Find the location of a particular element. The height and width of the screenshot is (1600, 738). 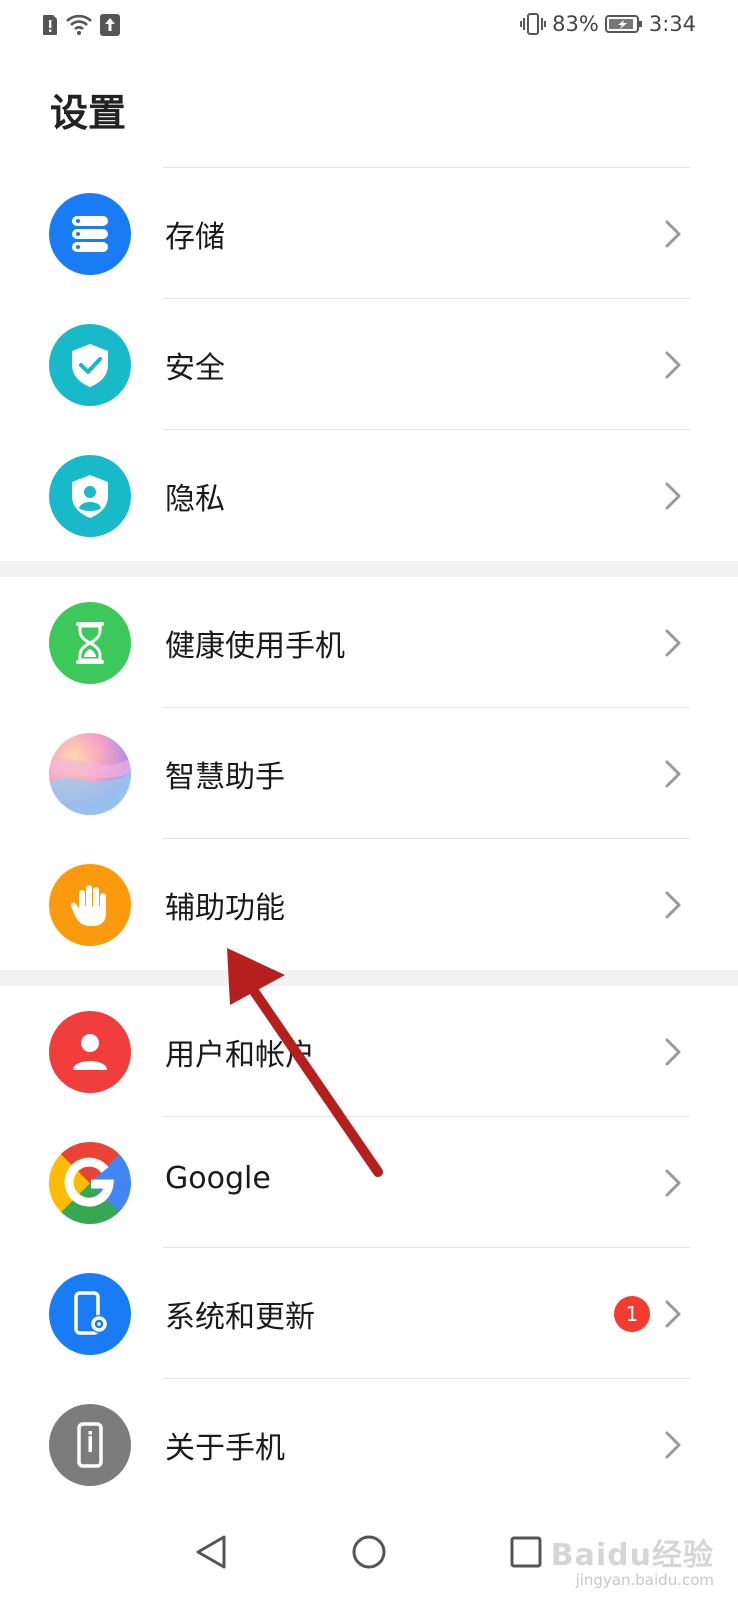

shield-check-icon is located at coordinates (90, 365).